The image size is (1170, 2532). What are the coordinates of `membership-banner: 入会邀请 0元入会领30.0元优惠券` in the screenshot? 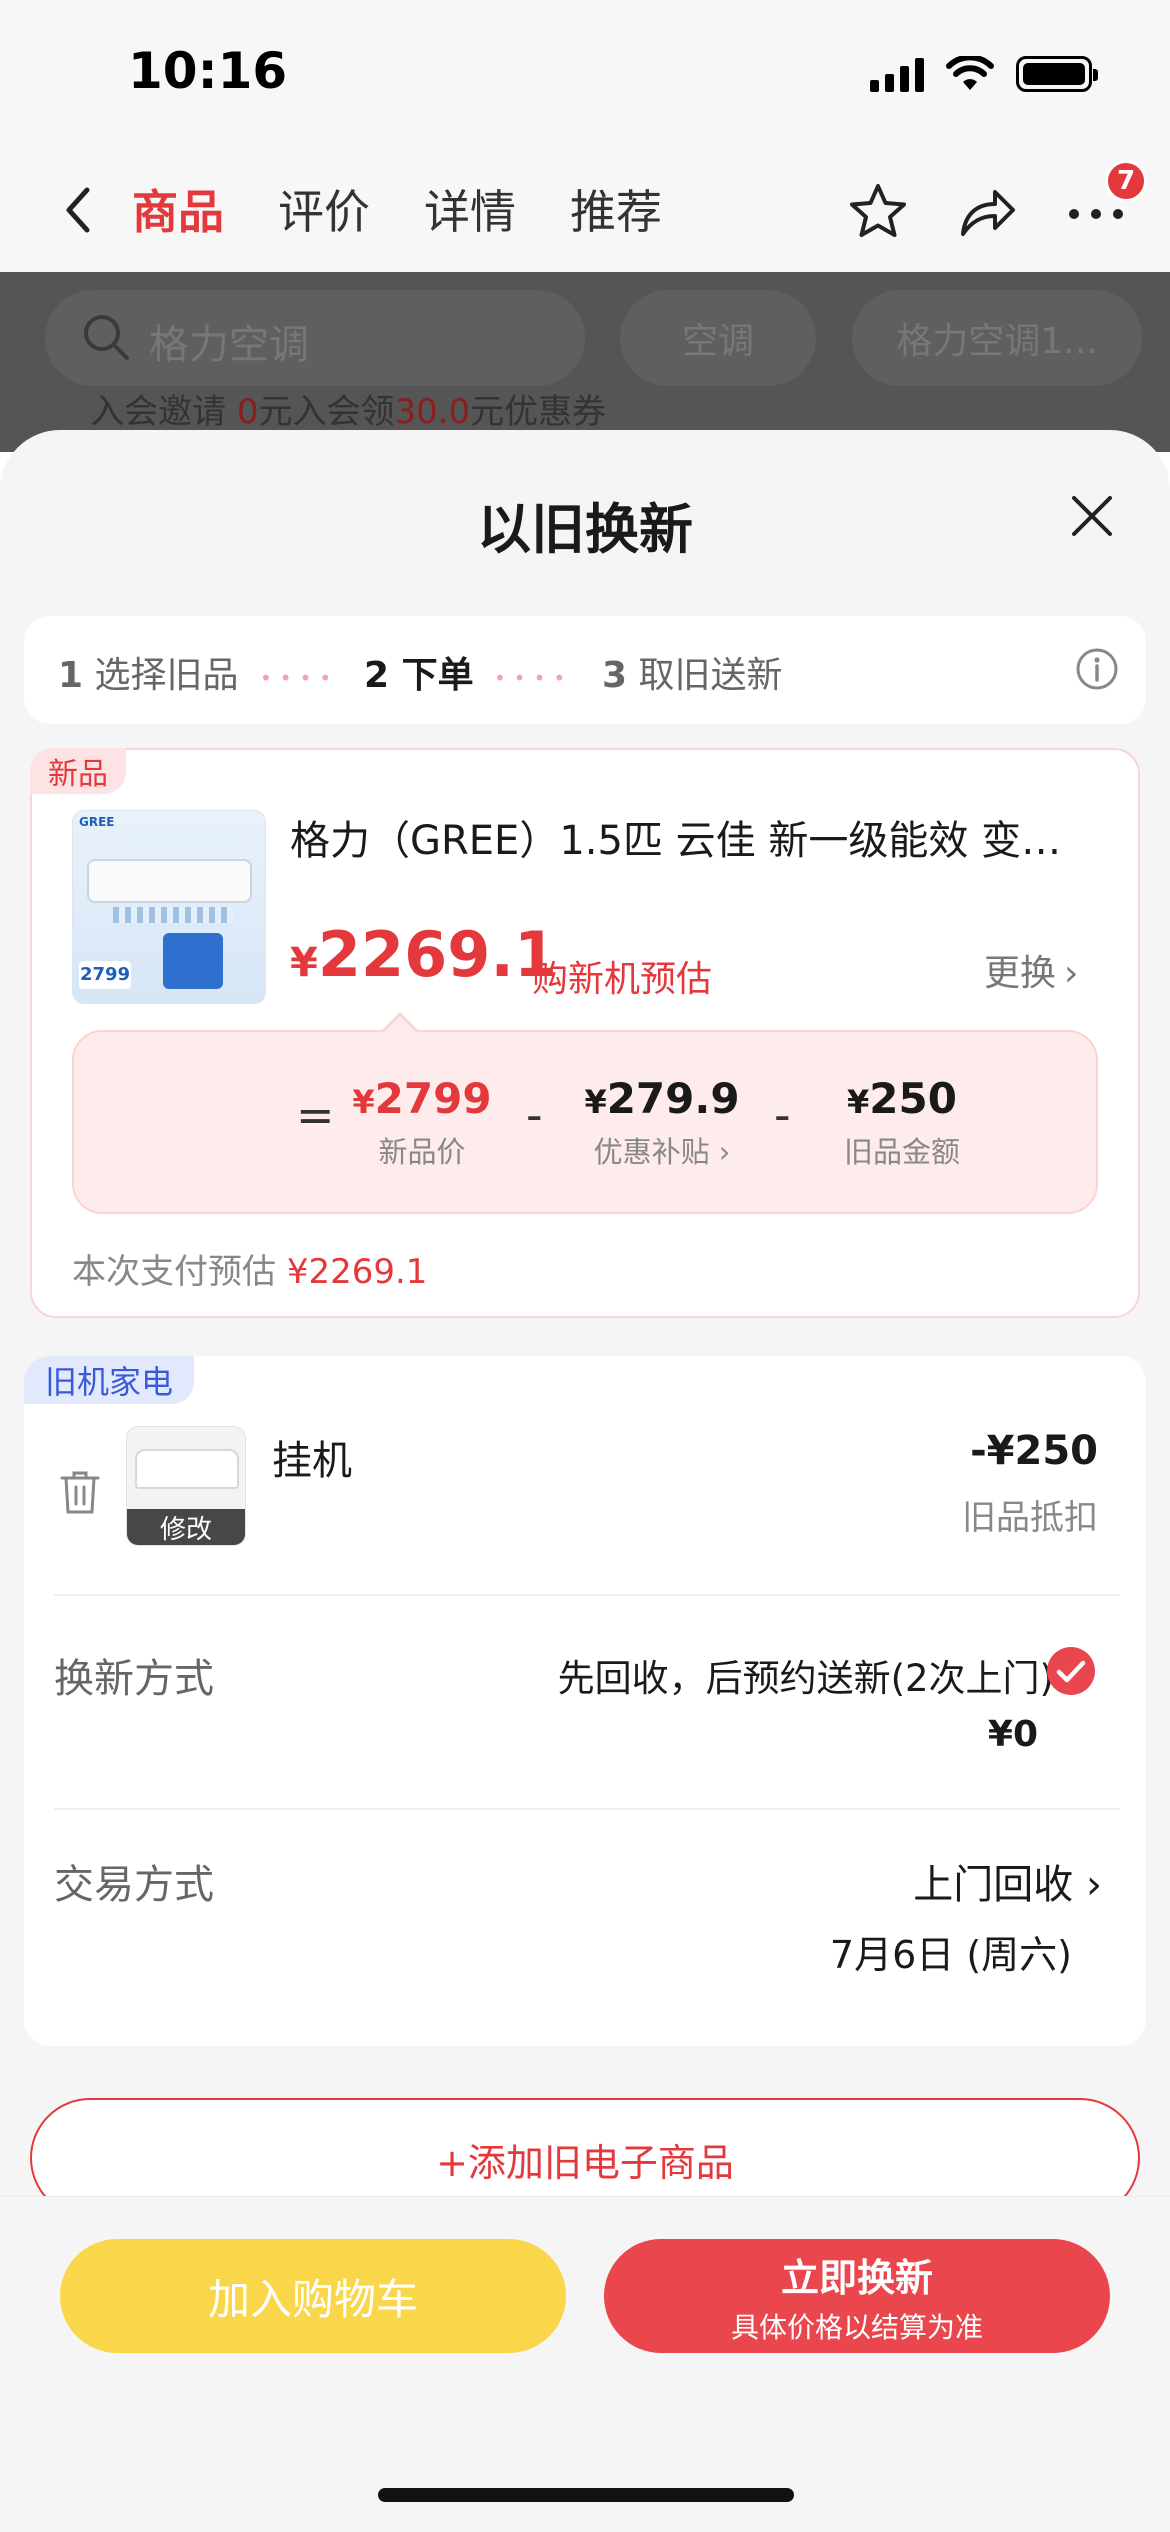 It's located at (348, 412).